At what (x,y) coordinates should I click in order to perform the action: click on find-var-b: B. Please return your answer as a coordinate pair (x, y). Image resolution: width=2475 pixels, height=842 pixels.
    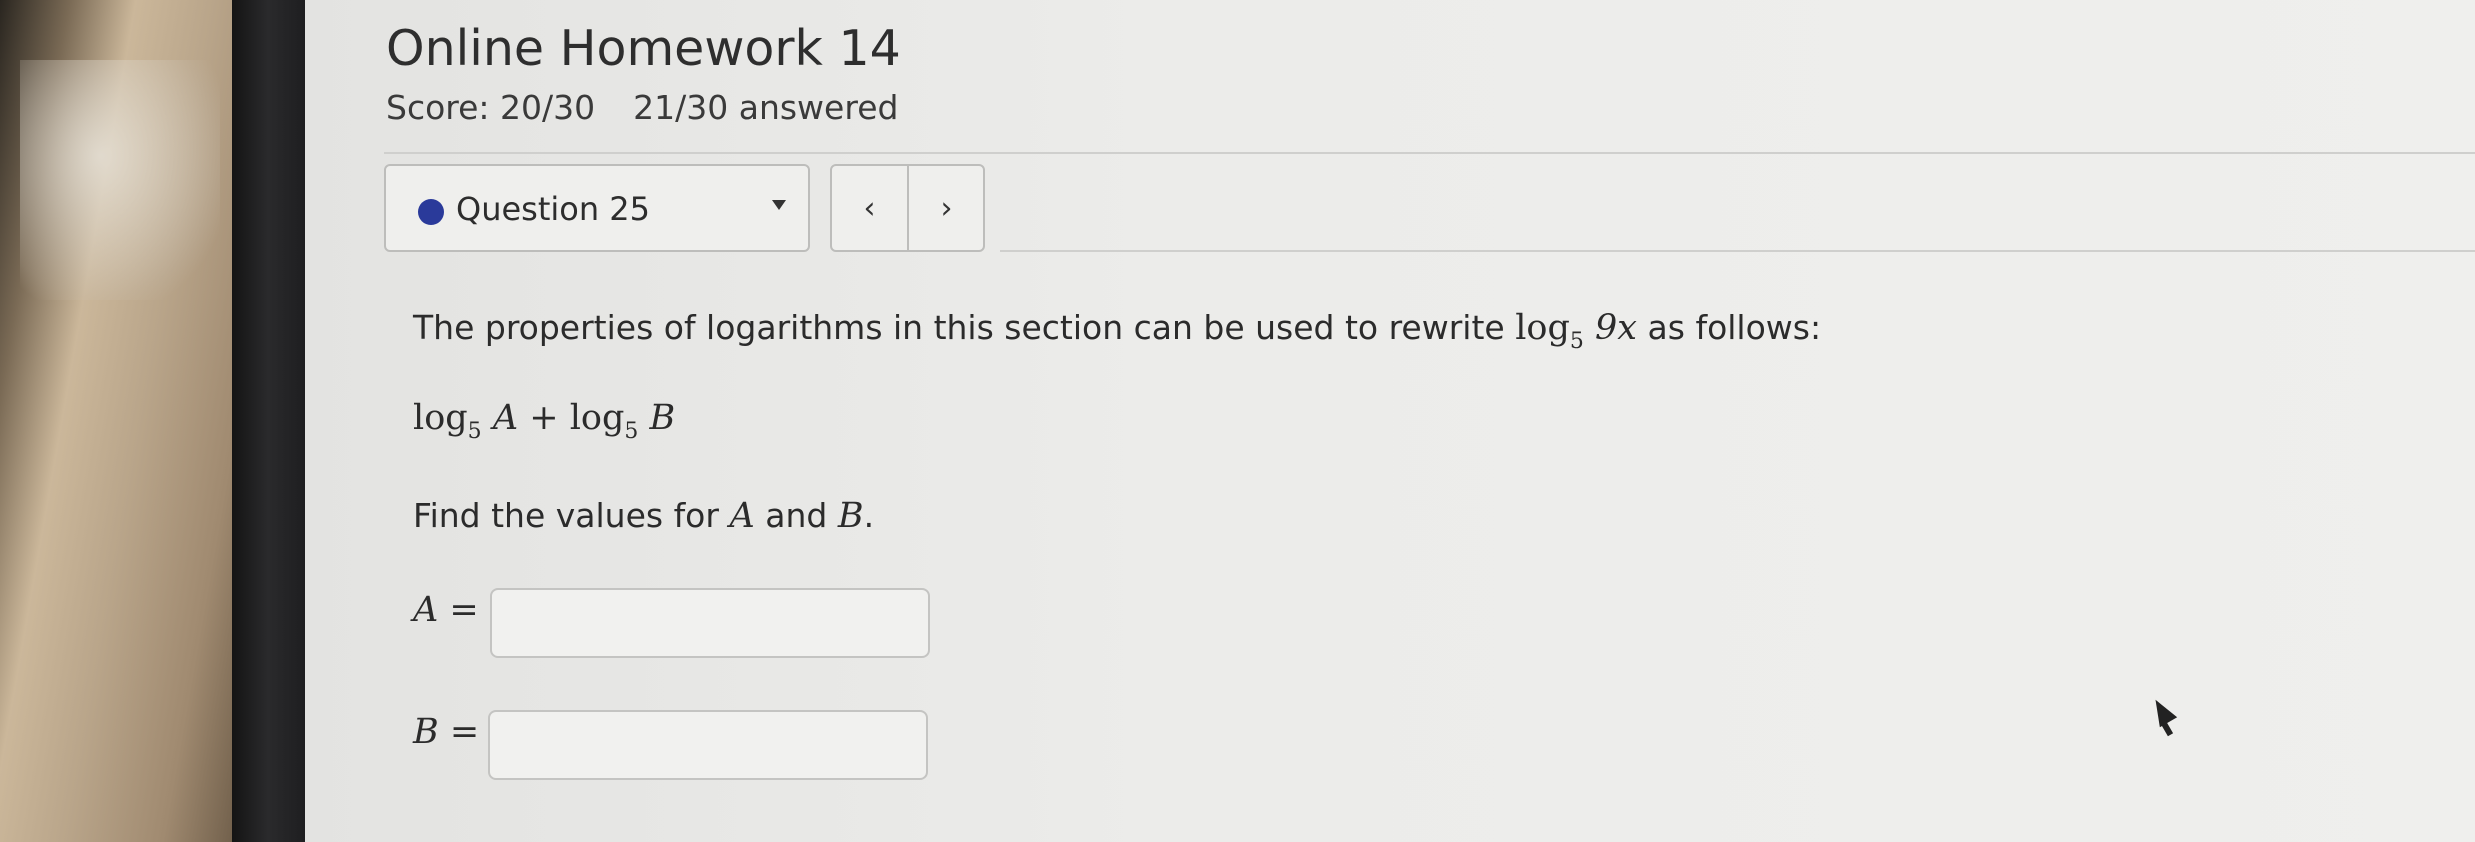
    Looking at the image, I should click on (850, 516).